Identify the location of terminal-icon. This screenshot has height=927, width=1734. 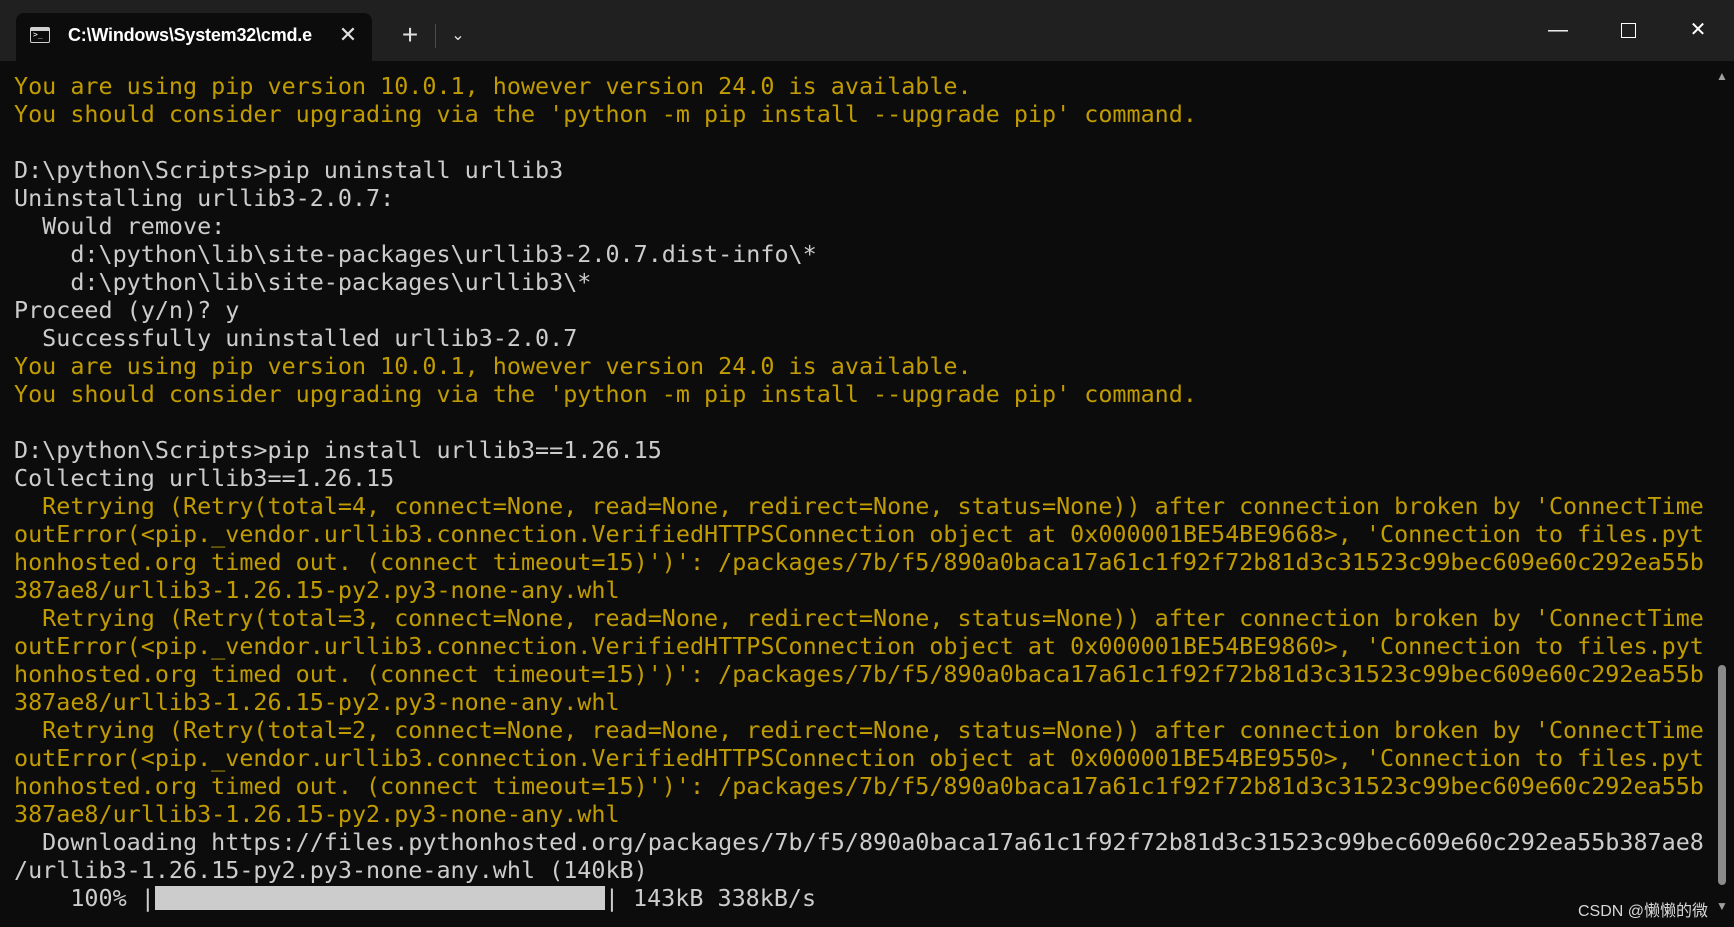
(40, 35).